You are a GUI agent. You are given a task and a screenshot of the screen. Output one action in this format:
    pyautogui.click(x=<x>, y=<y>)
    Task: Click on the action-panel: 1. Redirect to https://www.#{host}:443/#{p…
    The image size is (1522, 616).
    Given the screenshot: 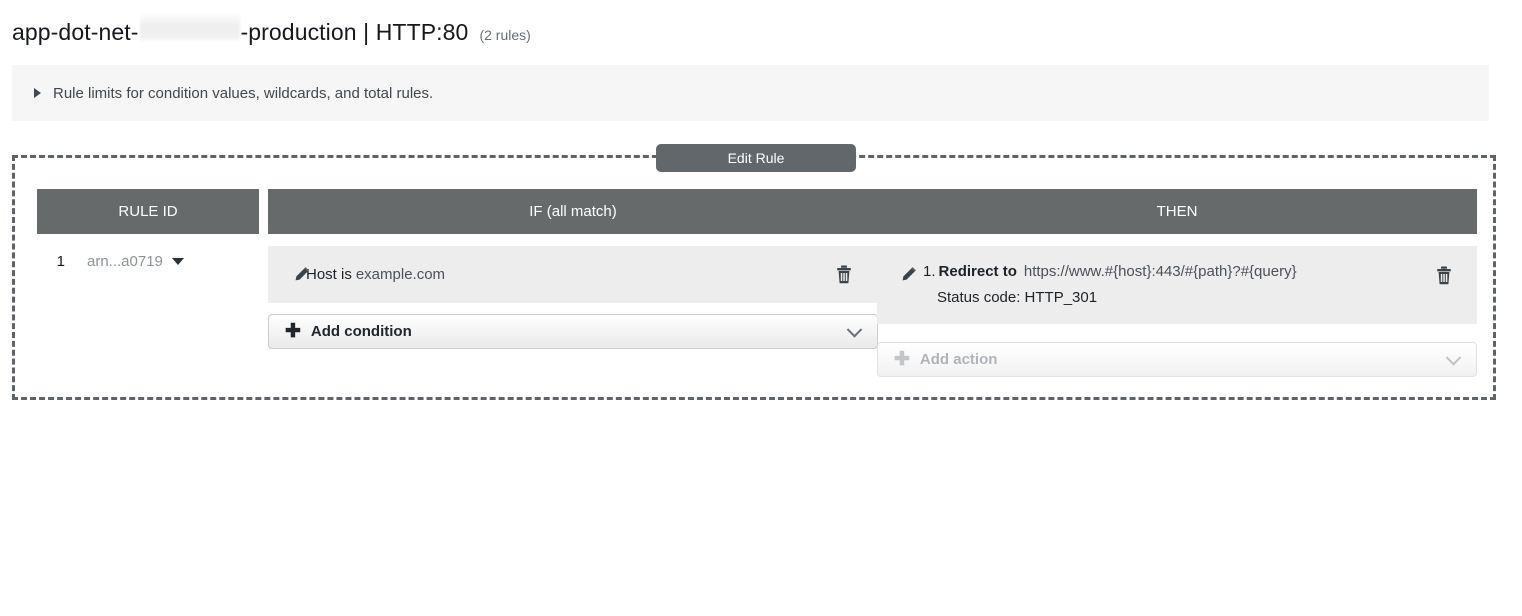 What is the action you would take?
    pyautogui.click(x=1177, y=285)
    